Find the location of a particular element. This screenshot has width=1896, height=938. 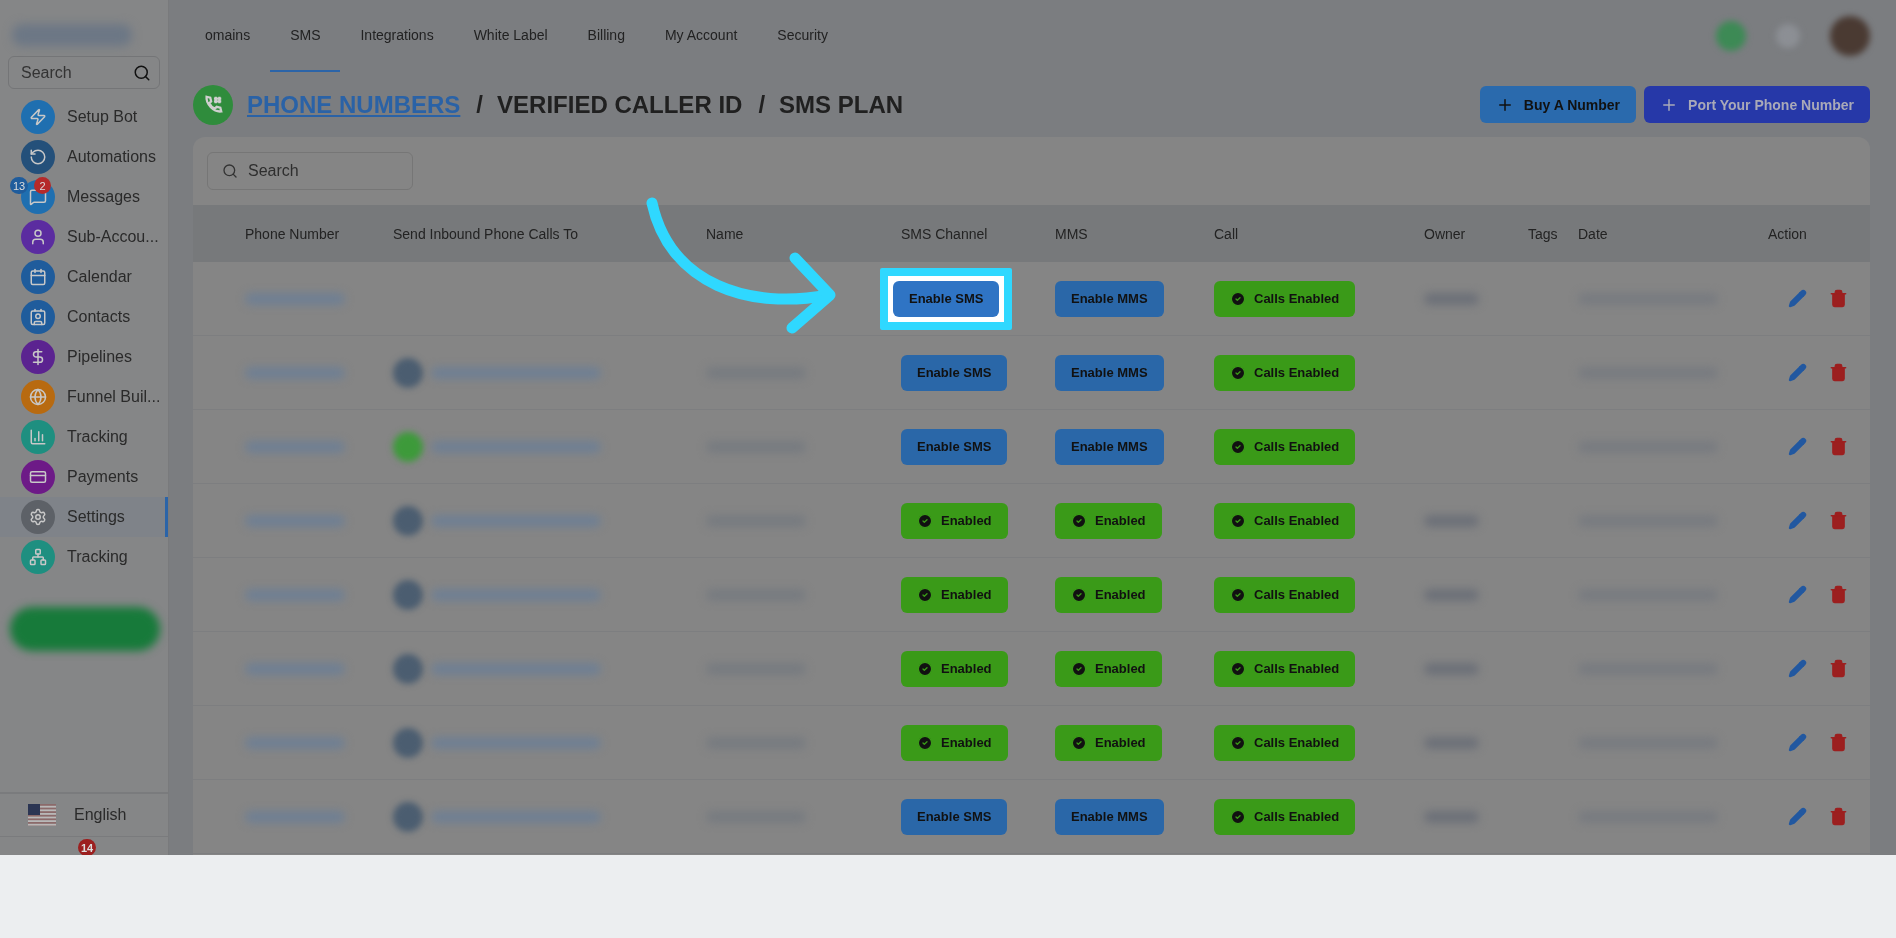

blurred-button is located at coordinates (85, 629).